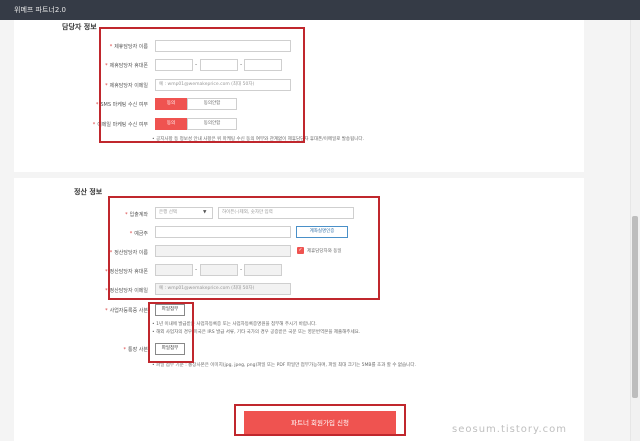 This screenshot has height=441, width=640. Describe the element at coordinates (136, 350) in the screenshot. I see `bankbook-label: * 통장 사본` at that location.